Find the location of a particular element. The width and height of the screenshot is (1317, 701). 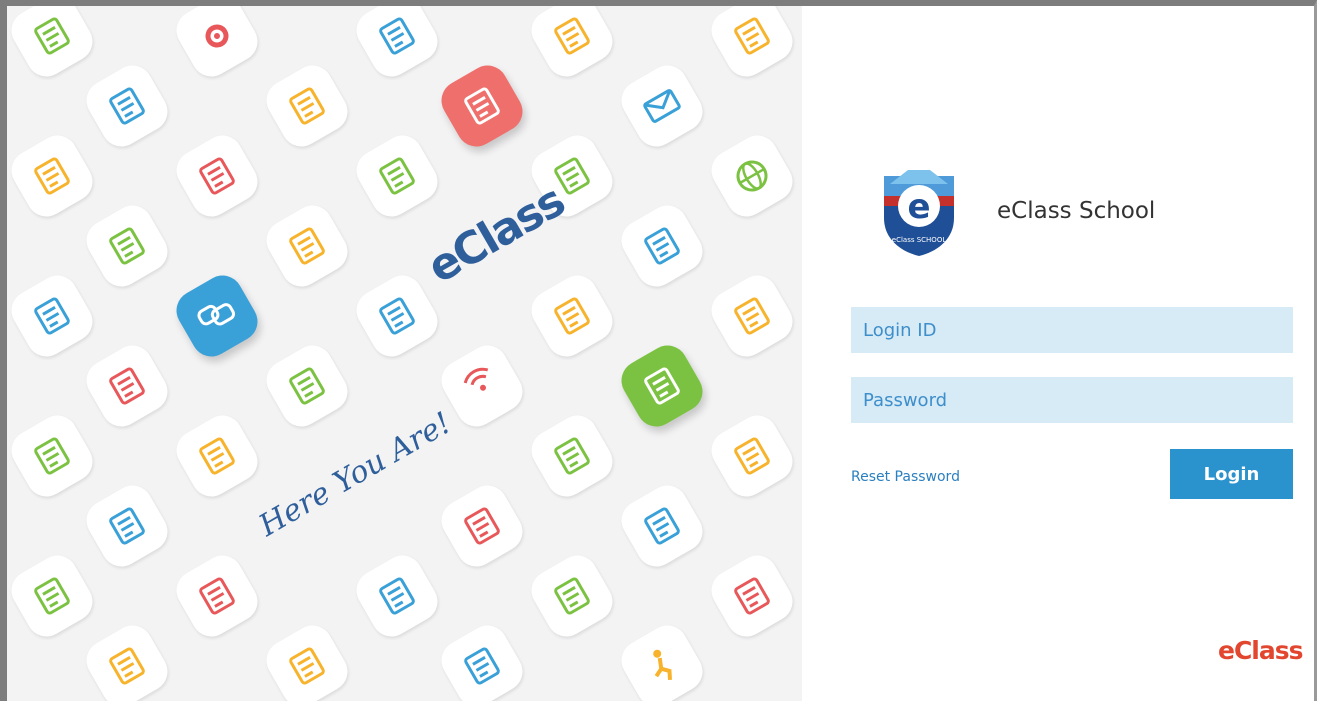

plant-icon is located at coordinates (52, 36).